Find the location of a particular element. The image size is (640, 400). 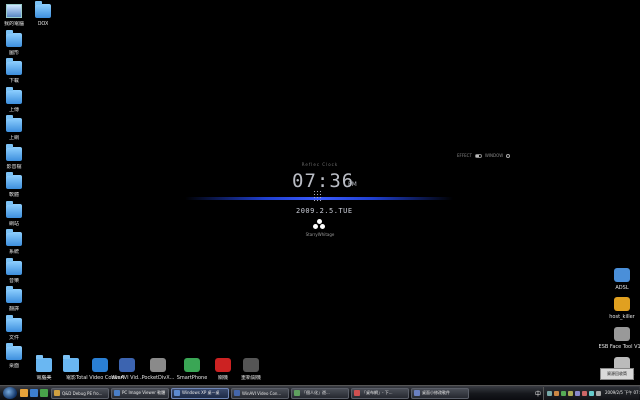

taskbar-button: Windows XP 桌一桌 is located at coordinates (200, 393).